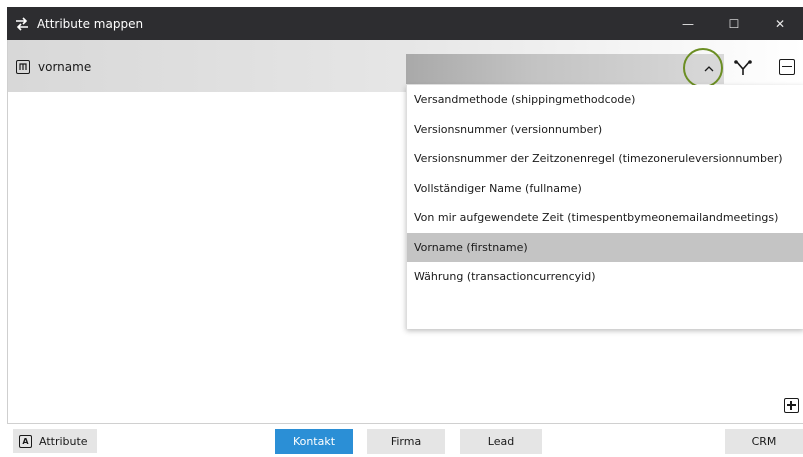 This screenshot has height=457, width=803. Describe the element at coordinates (787, 67) in the screenshot. I see `remove-mapping-icon` at that location.